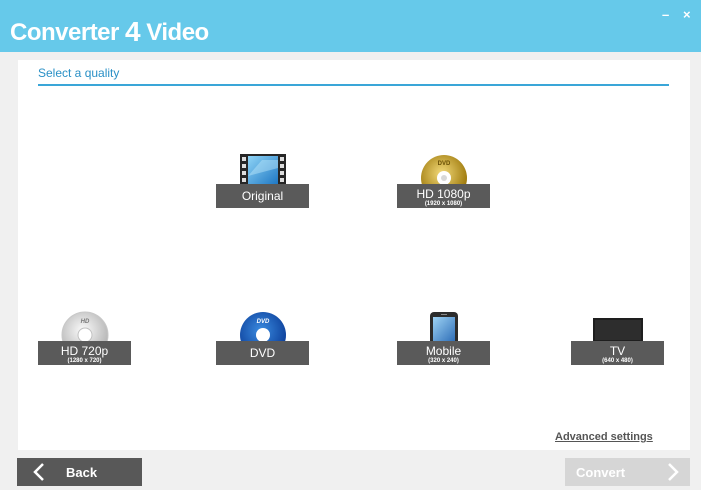 Image resolution: width=701 pixels, height=490 pixels. I want to click on minimize-button: –, so click(665, 15).